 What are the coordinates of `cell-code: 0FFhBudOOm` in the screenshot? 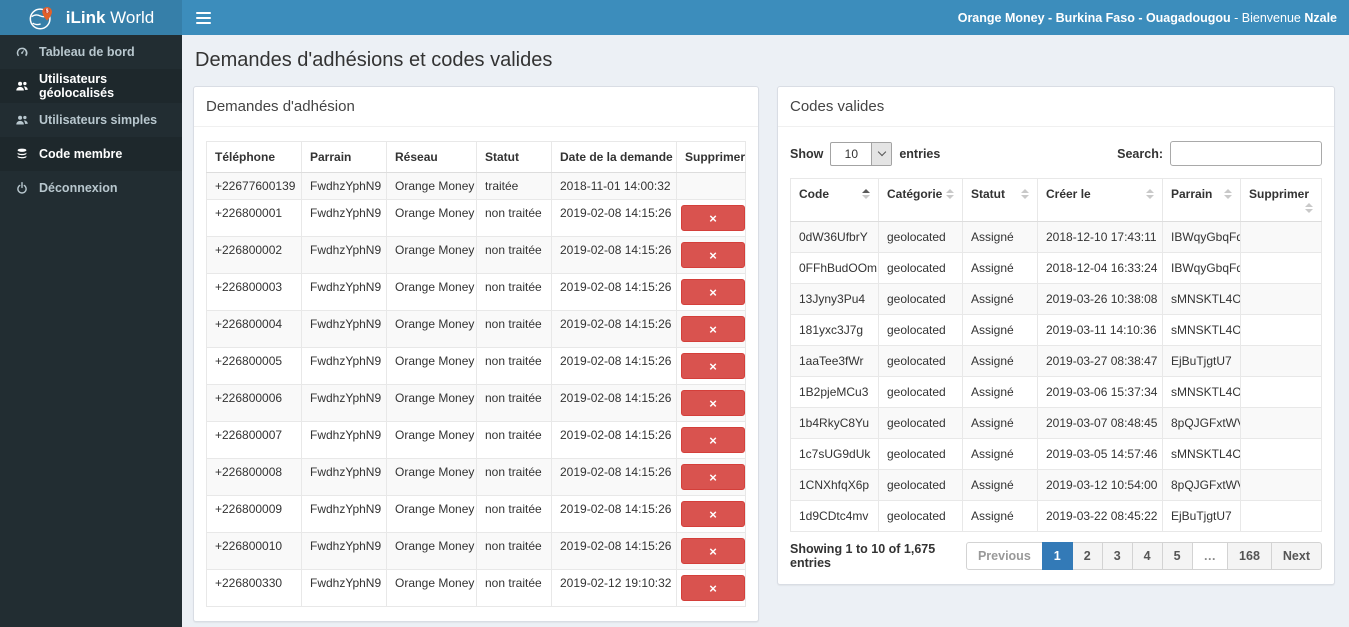 It's located at (834, 268).